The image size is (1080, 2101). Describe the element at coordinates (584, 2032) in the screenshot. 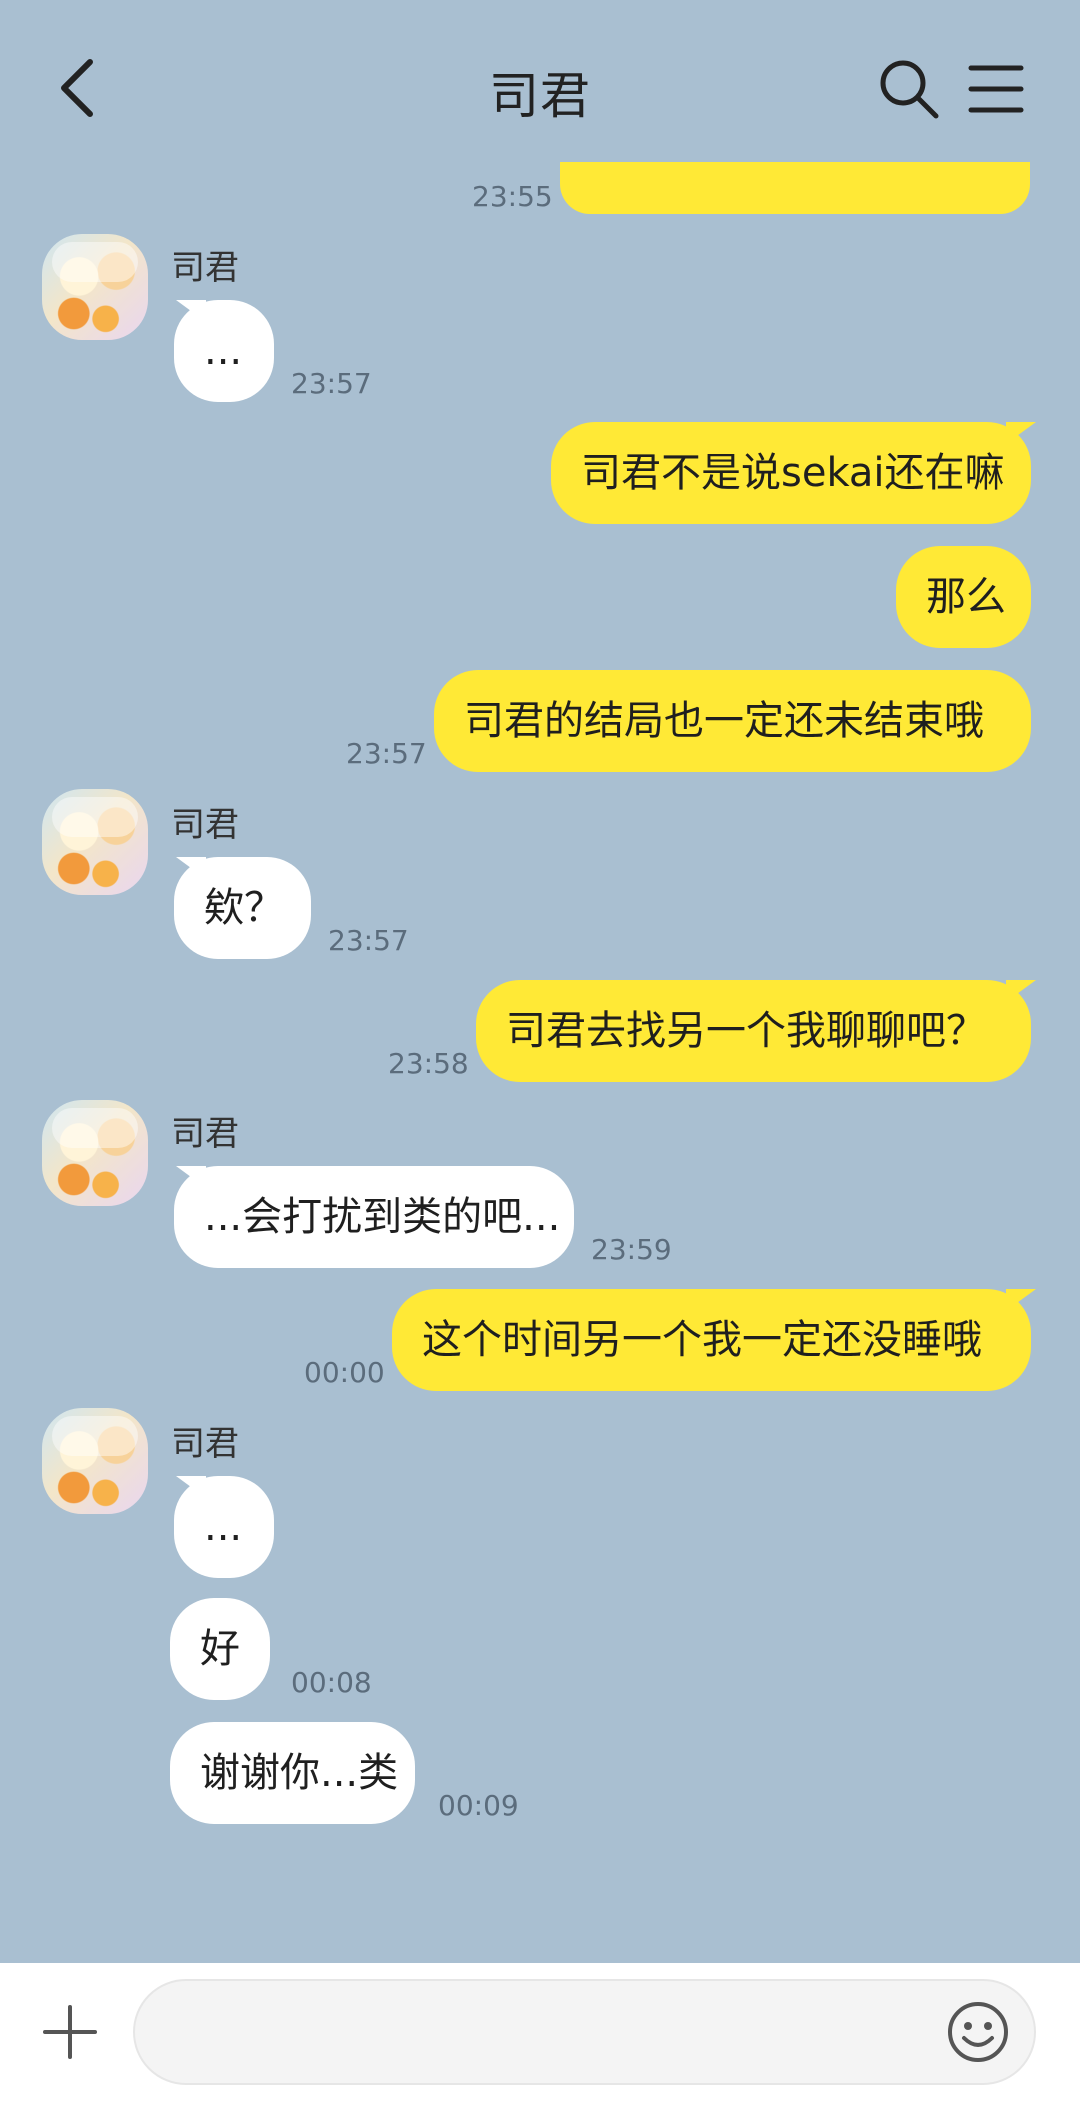

I see `message-input` at that location.